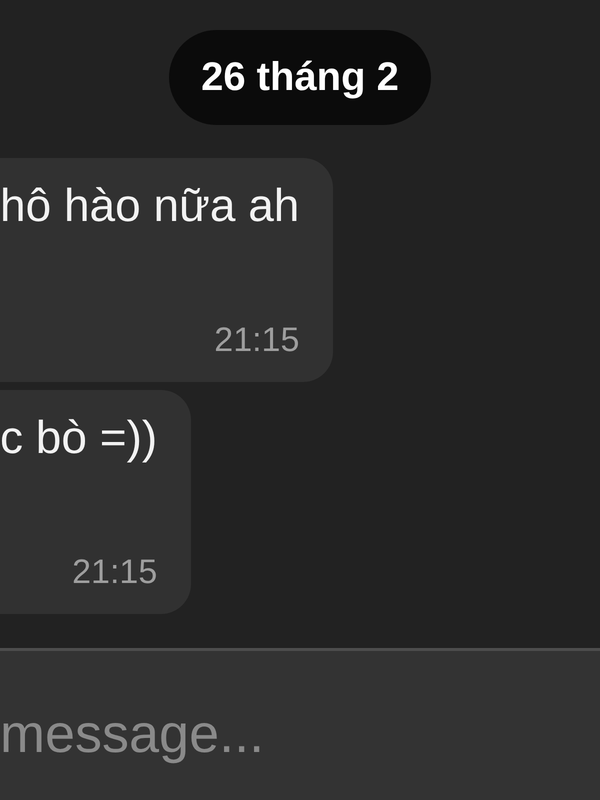 The height and width of the screenshot is (800, 600). Describe the element at coordinates (150, 205) in the screenshot. I see `message-text: hô hào nữa ah` at that location.